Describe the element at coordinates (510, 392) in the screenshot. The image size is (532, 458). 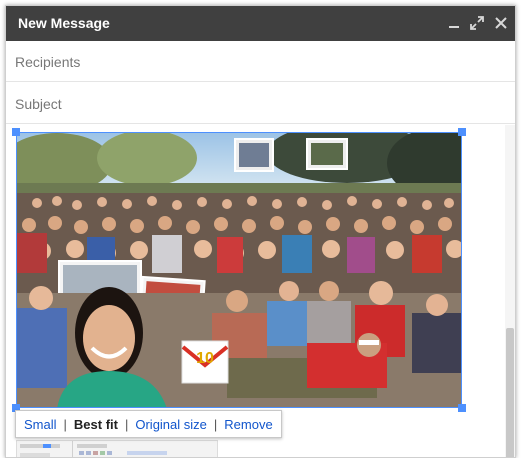
I see `scrollbar-thumb` at that location.